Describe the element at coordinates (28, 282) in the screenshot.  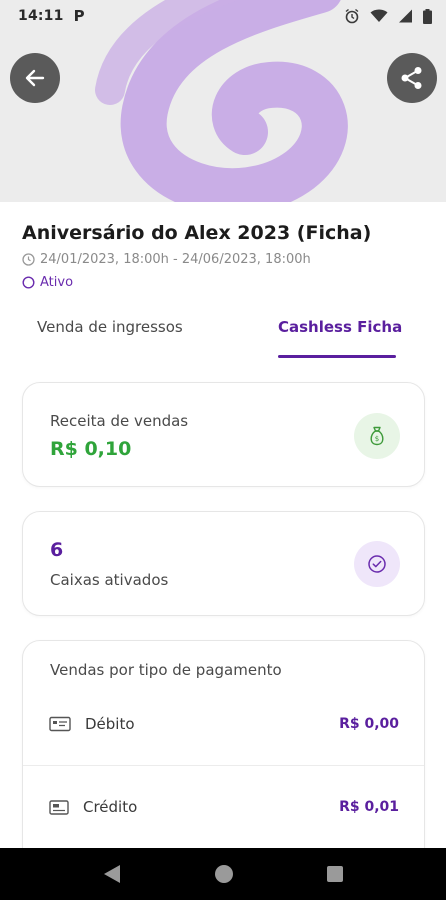
I see `status-circle-icon` at that location.